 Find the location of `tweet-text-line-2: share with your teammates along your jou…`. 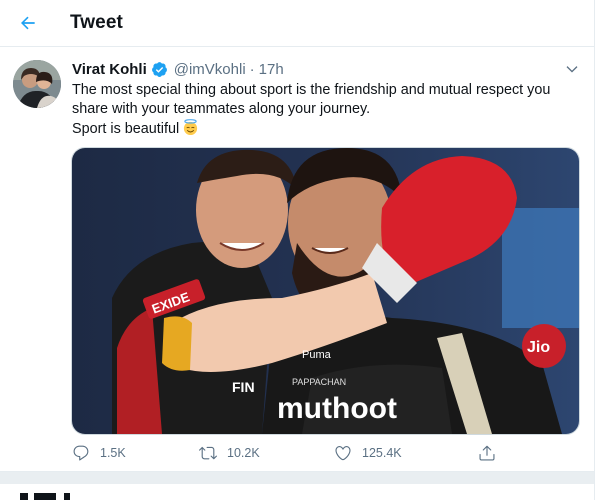

tweet-text-line-2: share with your teammates along your jou… is located at coordinates (221, 109).